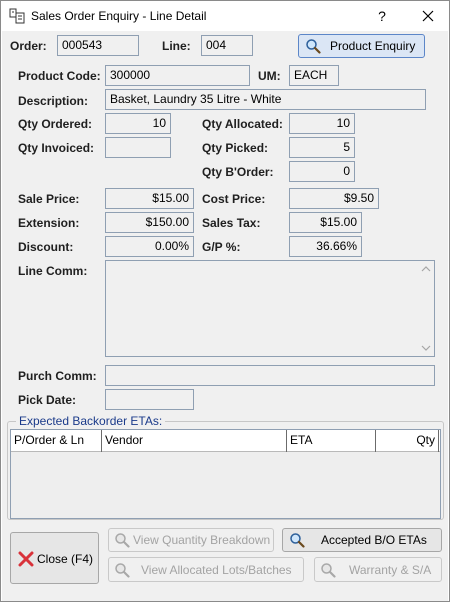  I want to click on pick-date-label: Pick Date:, so click(47, 400).